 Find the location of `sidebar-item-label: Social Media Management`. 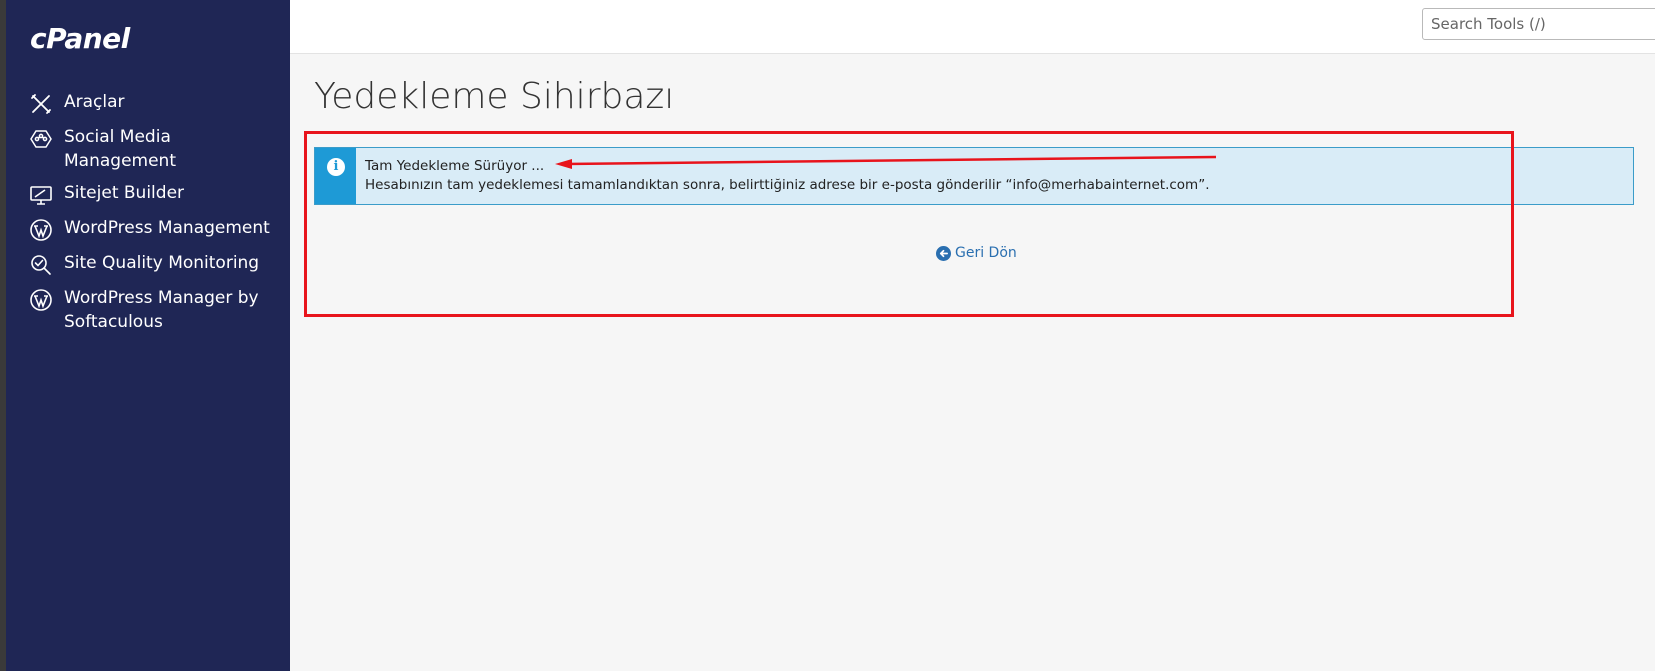

sidebar-item-label: Social Media Management is located at coordinates (120, 149).